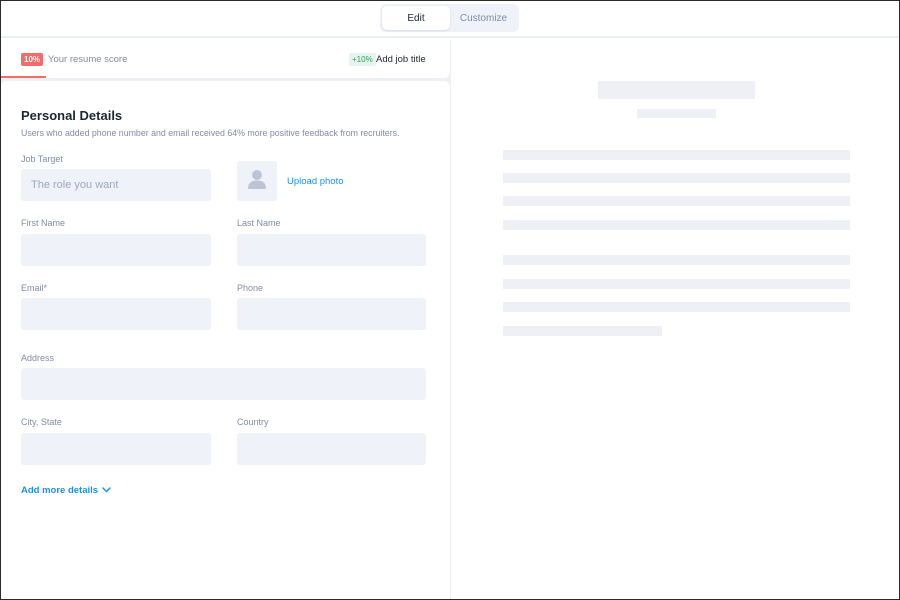 The height and width of the screenshot is (600, 900). What do you see at coordinates (32, 59) in the screenshot?
I see `score-badge: 10%` at bounding box center [32, 59].